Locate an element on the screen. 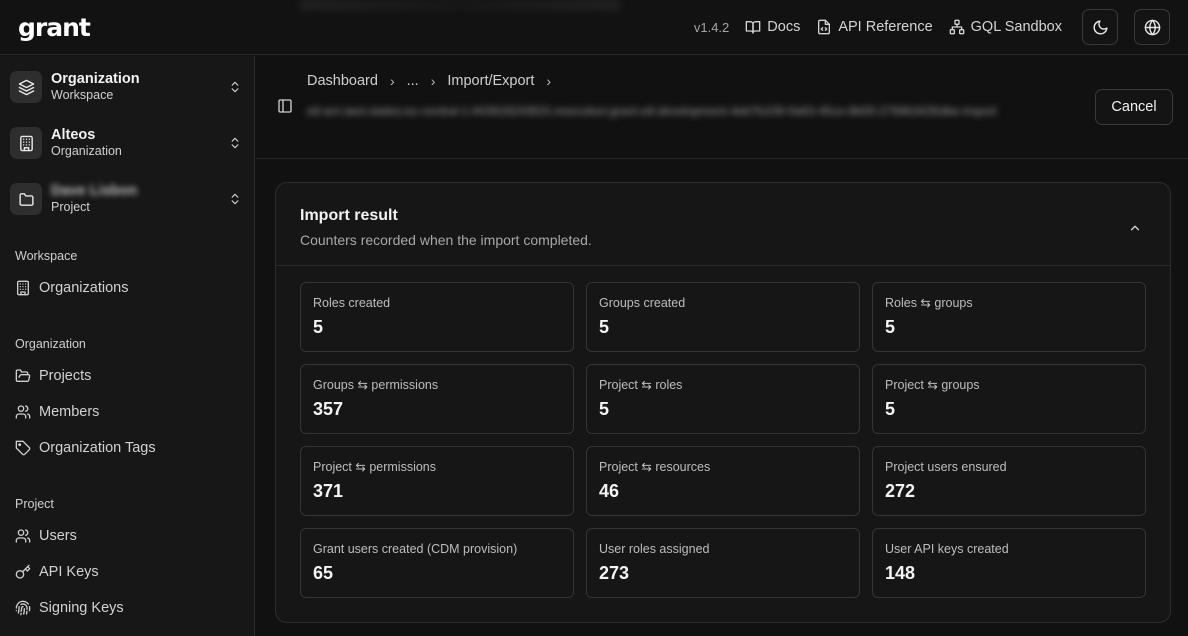 Image resolution: width=1188 pixels, height=636 pixels. api-reference-label: API Reference is located at coordinates (885, 27).